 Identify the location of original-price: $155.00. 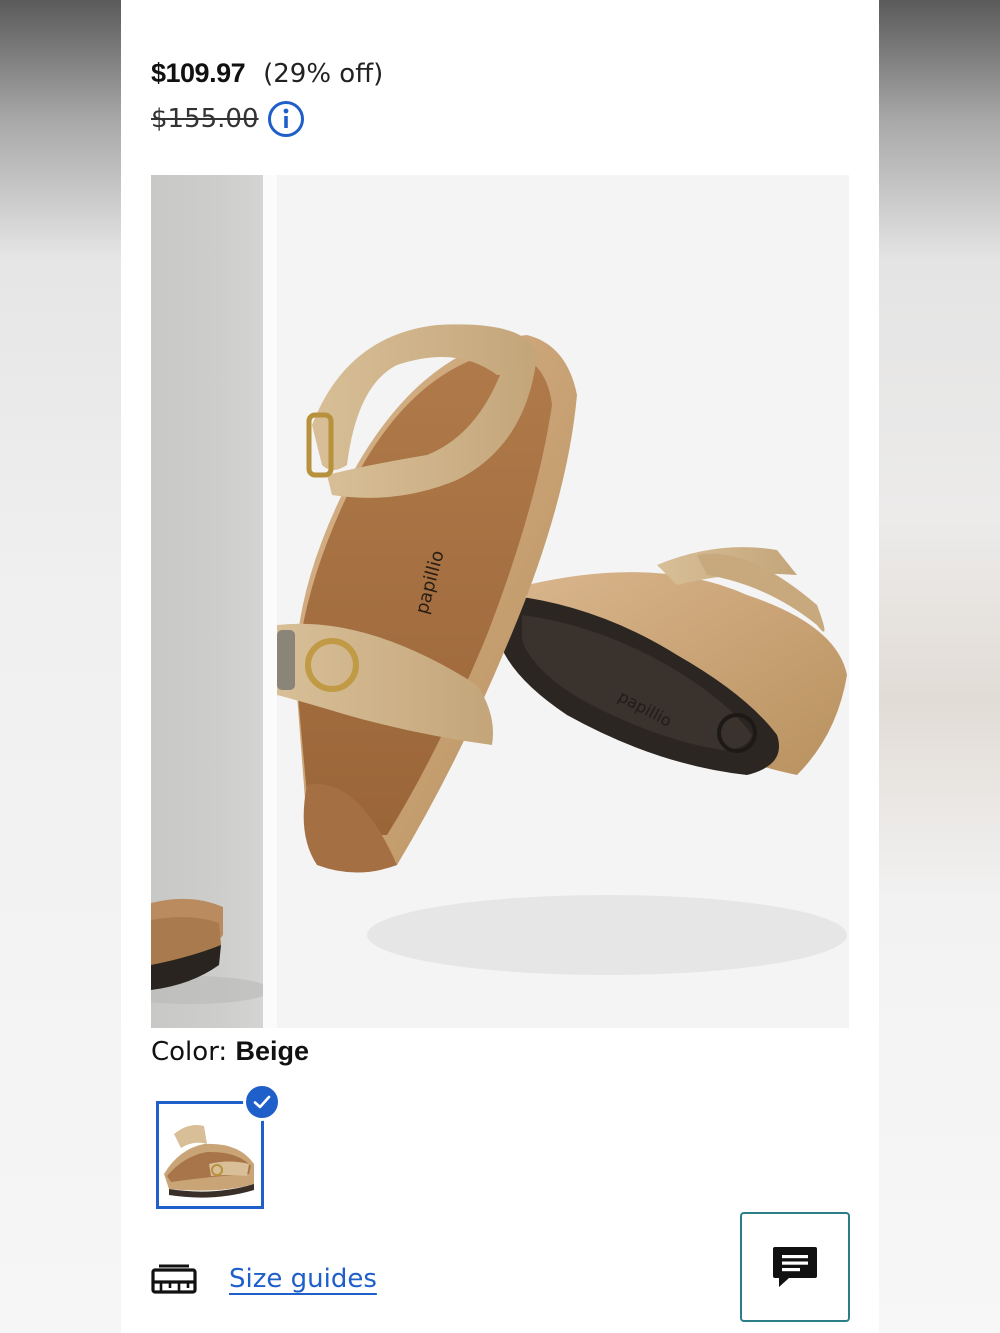
(205, 119).